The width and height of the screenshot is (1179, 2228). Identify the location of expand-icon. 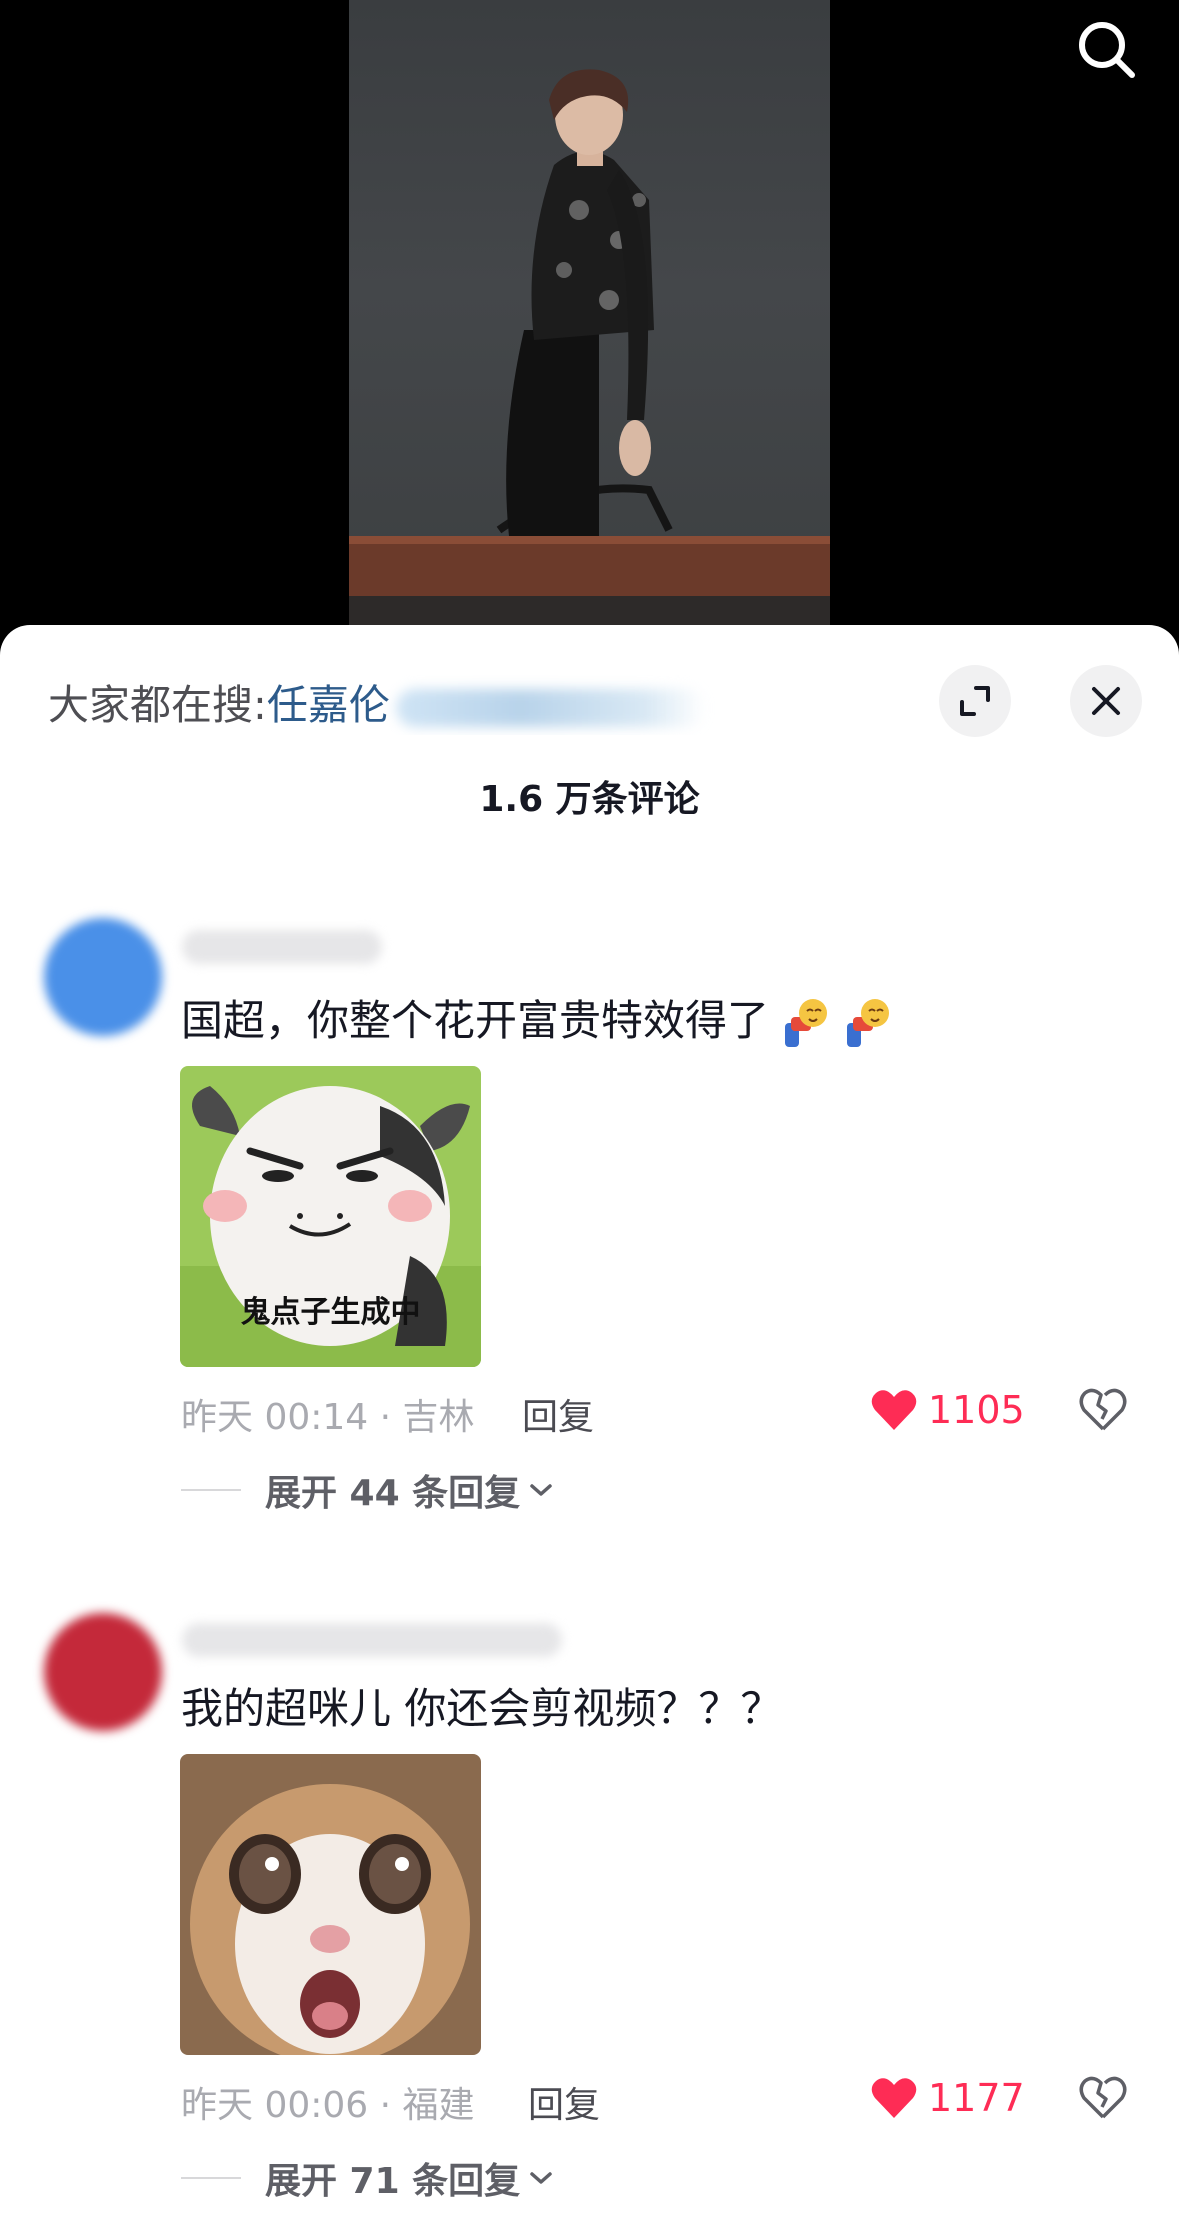
(975, 701).